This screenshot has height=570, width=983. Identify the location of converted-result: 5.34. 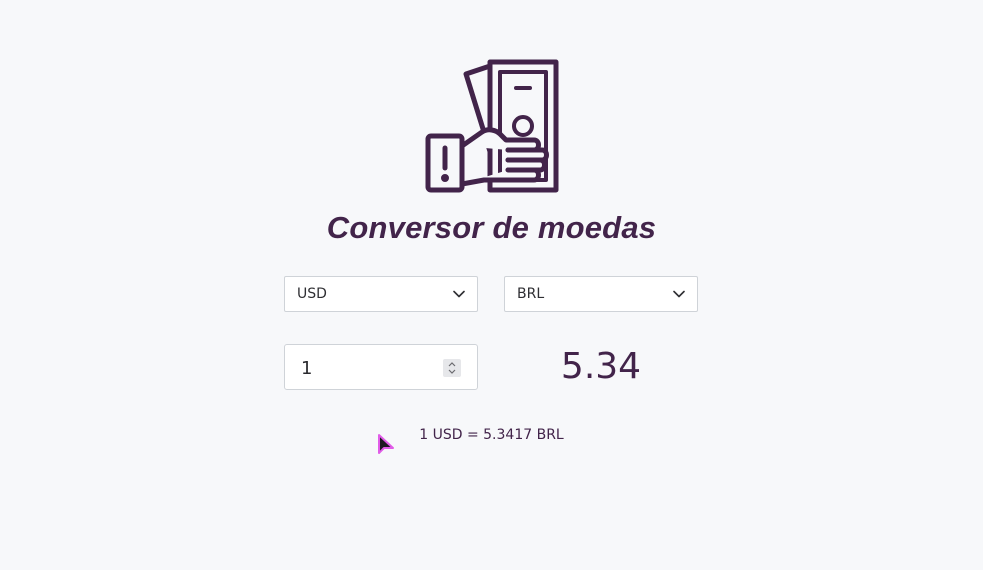
(601, 366).